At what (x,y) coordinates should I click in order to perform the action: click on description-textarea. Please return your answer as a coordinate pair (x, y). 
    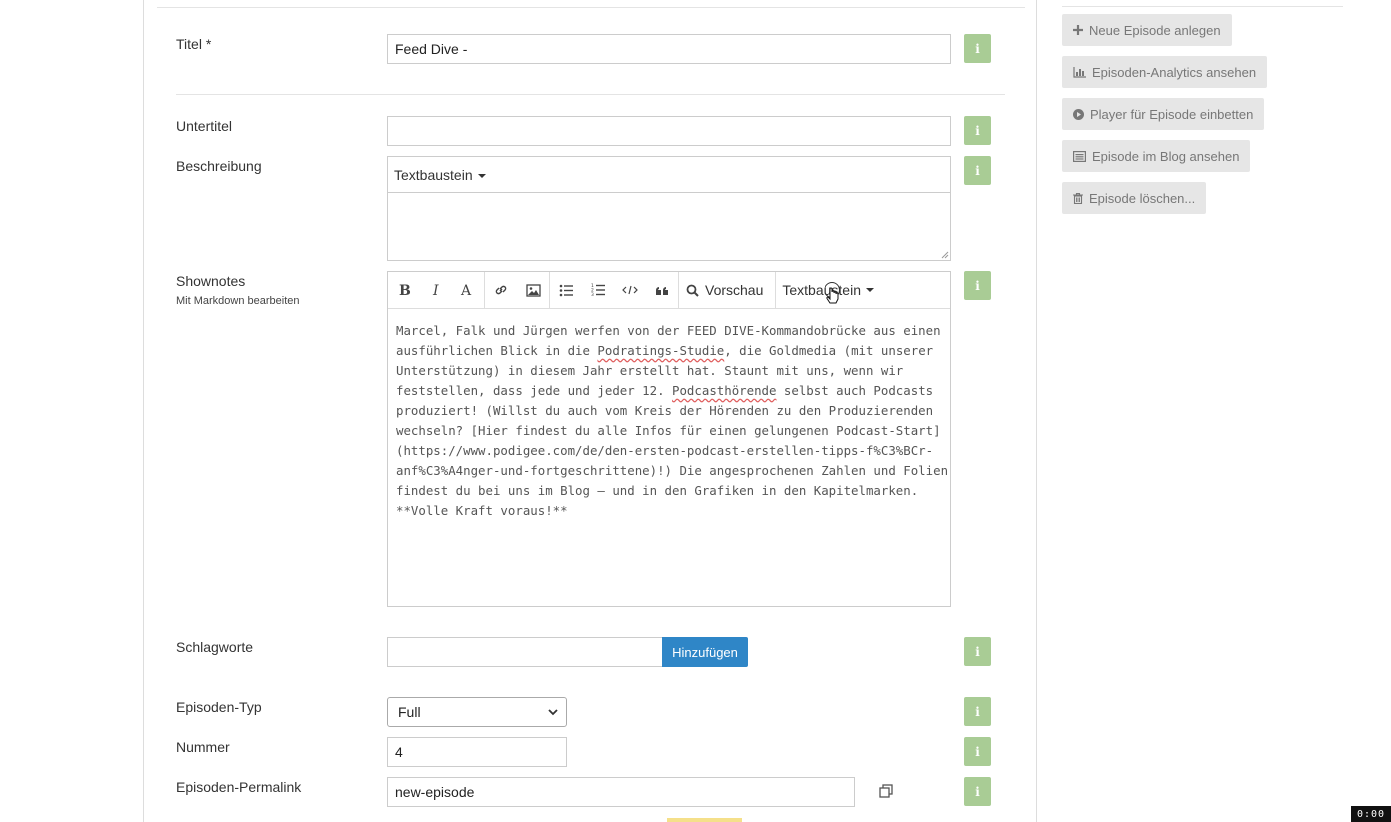
    Looking at the image, I should click on (669, 226).